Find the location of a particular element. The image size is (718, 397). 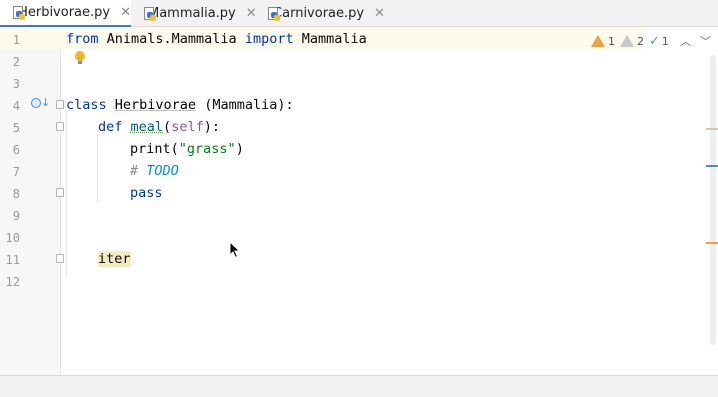

code-line-6: print("grass") is located at coordinates (187, 149).